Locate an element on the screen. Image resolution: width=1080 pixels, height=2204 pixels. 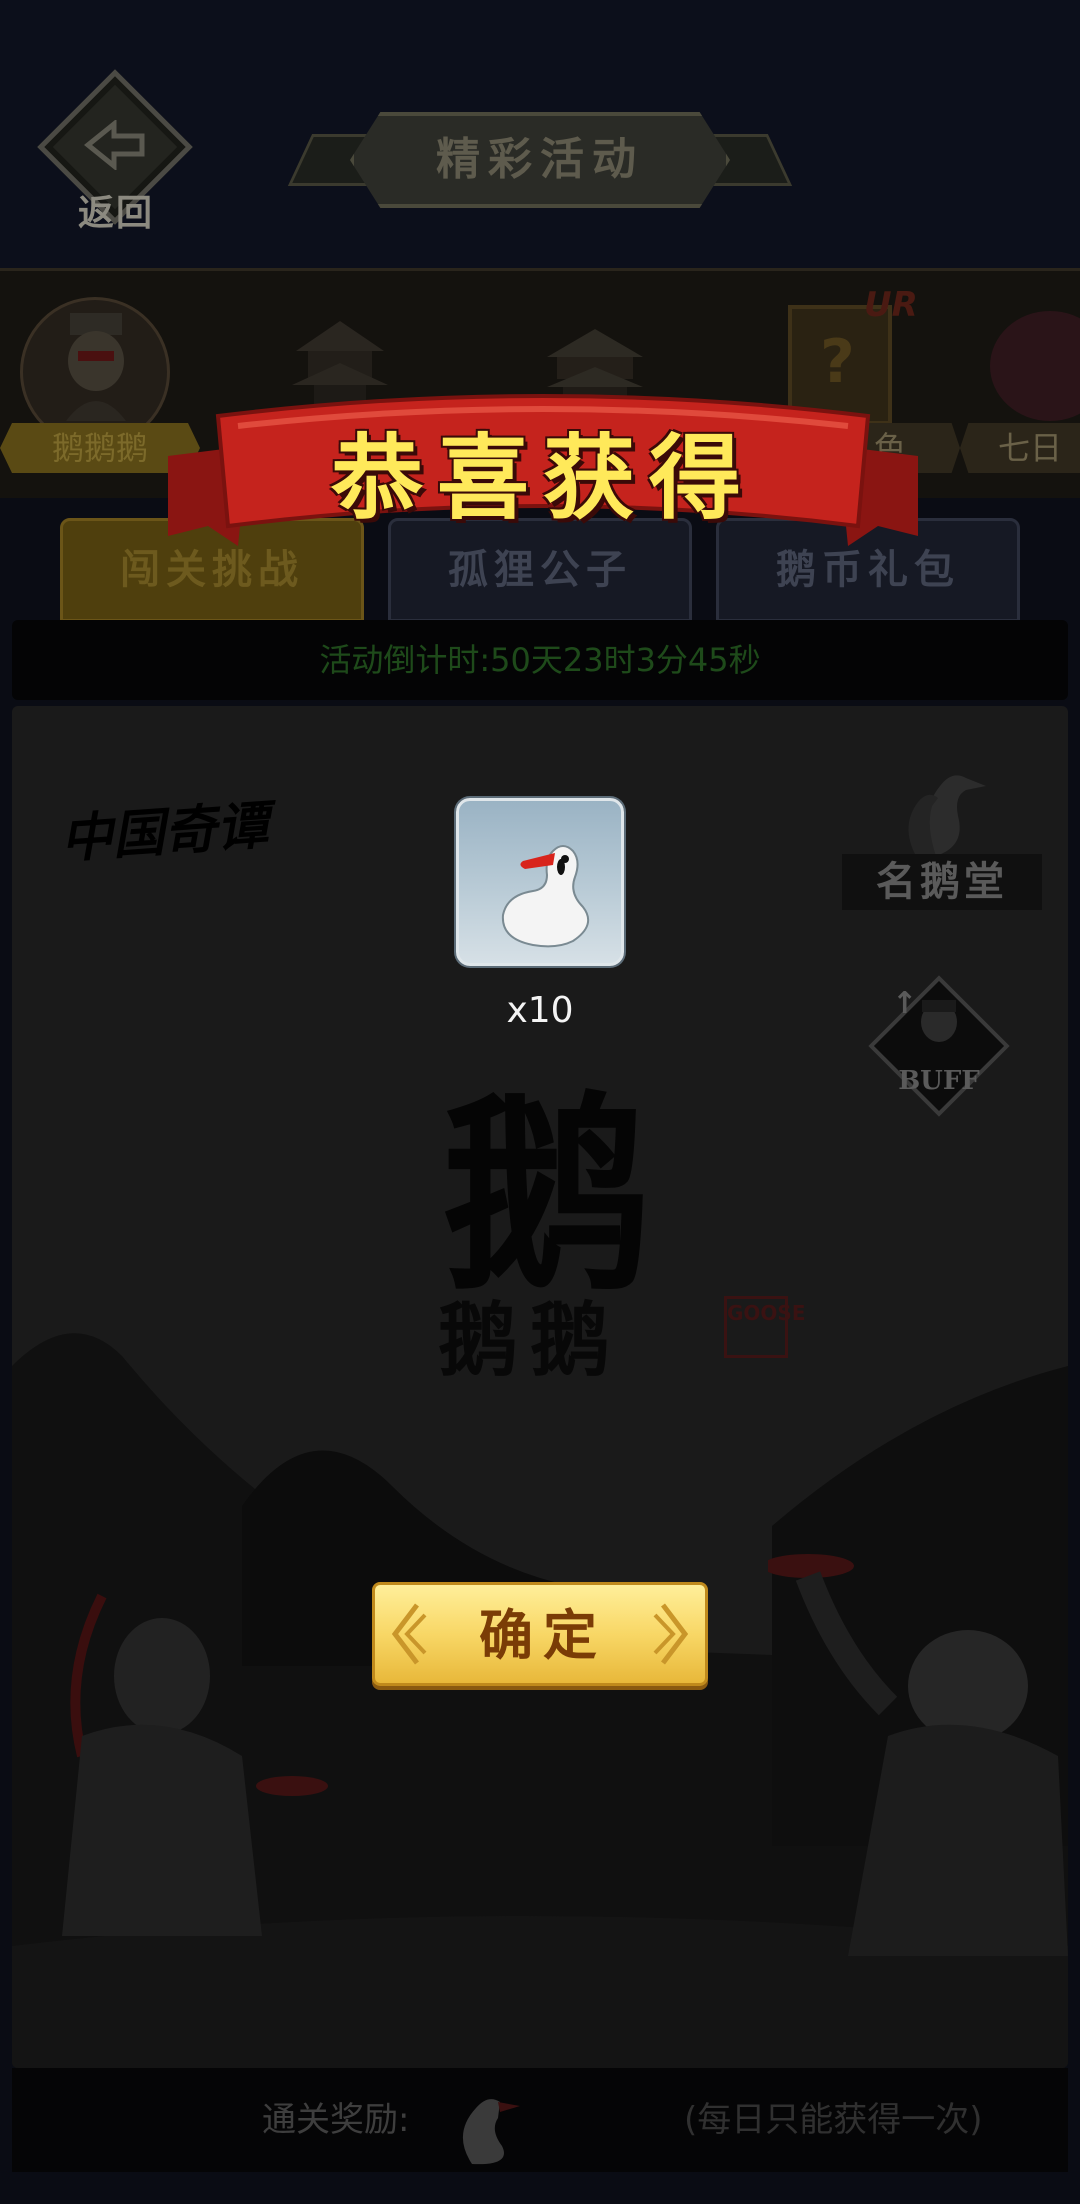
up-arrow-icon: ↑ is located at coordinates (905, 1003).